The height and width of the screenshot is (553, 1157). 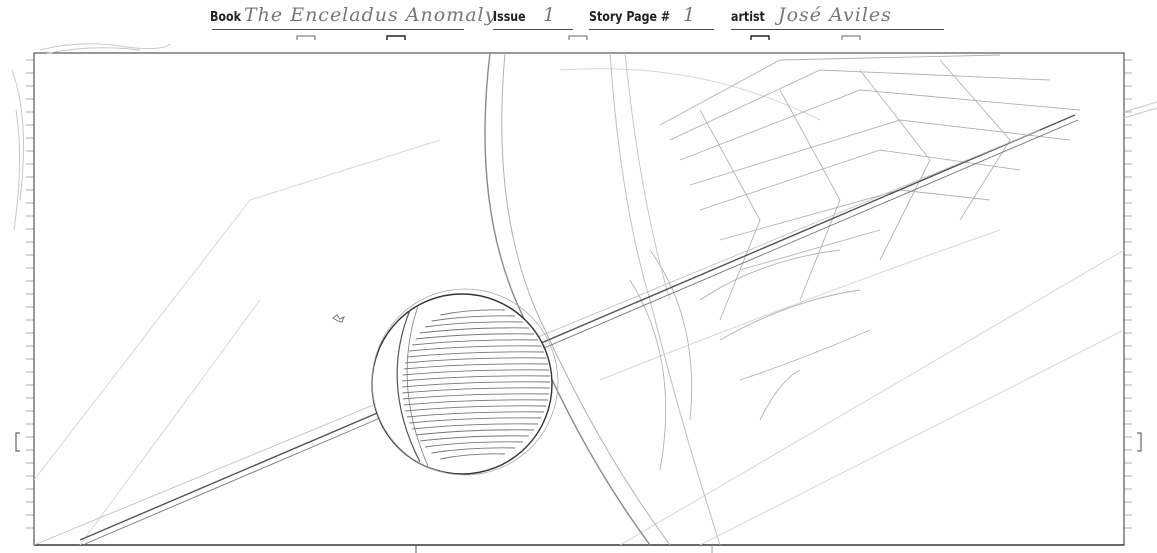 I want to click on top-bracket-marks, so click(x=578, y=37).